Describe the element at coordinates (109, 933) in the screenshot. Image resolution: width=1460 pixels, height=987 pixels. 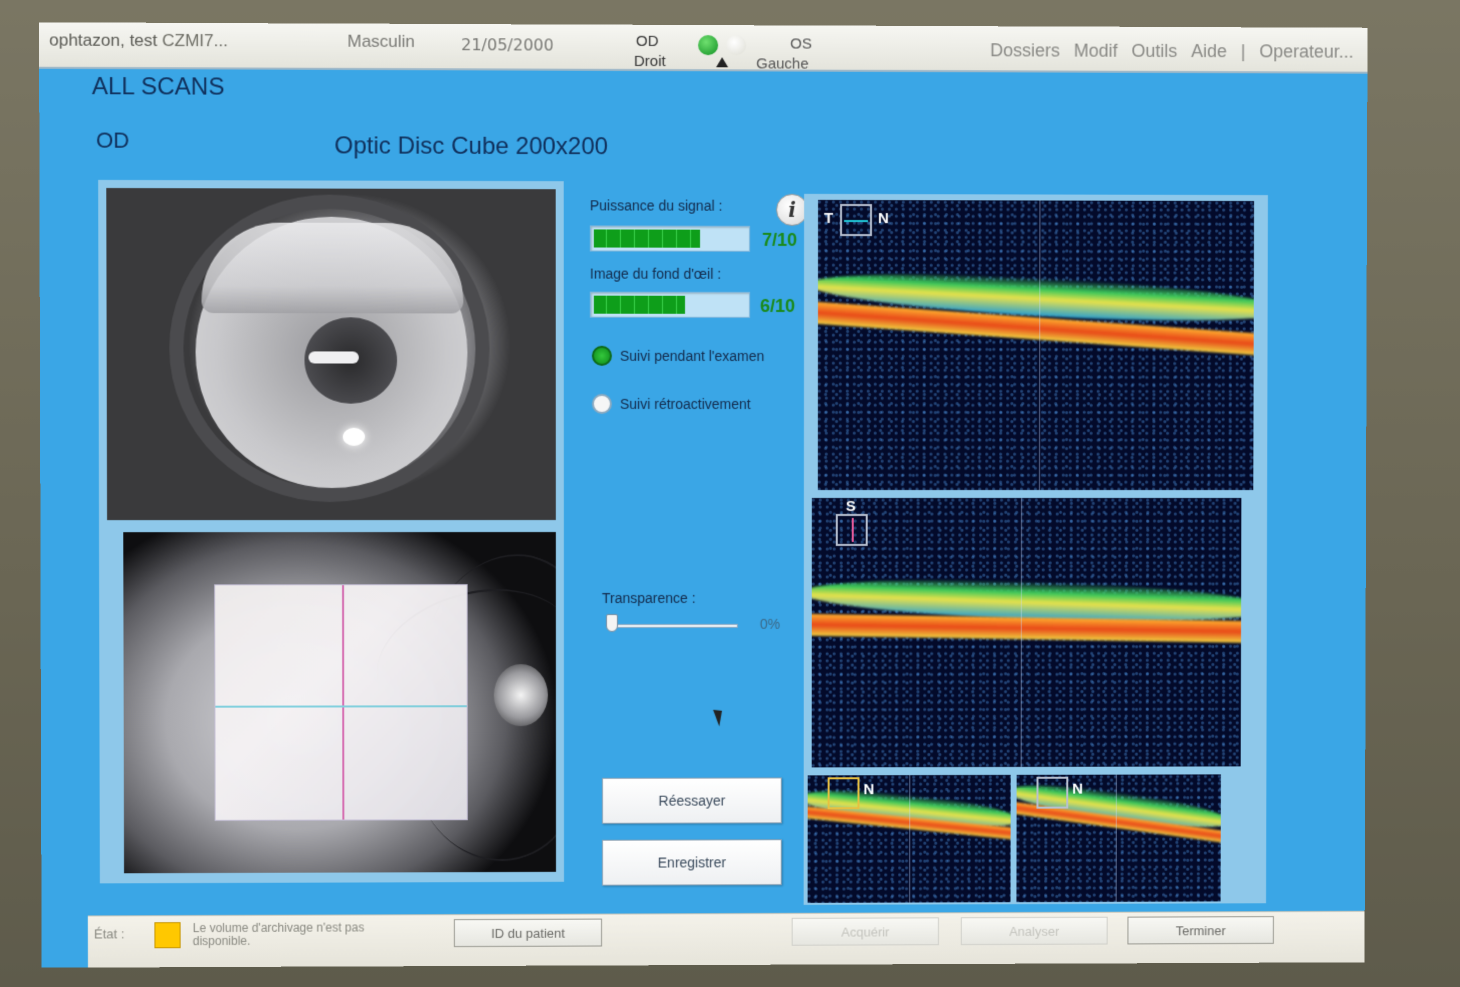
I see `state-label: État :` at that location.